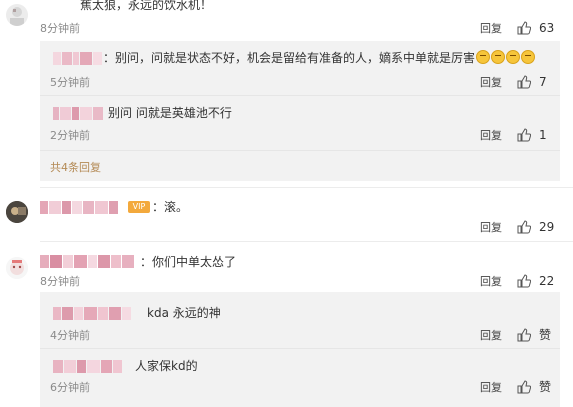 Image resolution: width=573 pixels, height=407 pixels. What do you see at coordinates (543, 82) in the screenshot?
I see `like-count: 7` at bounding box center [543, 82].